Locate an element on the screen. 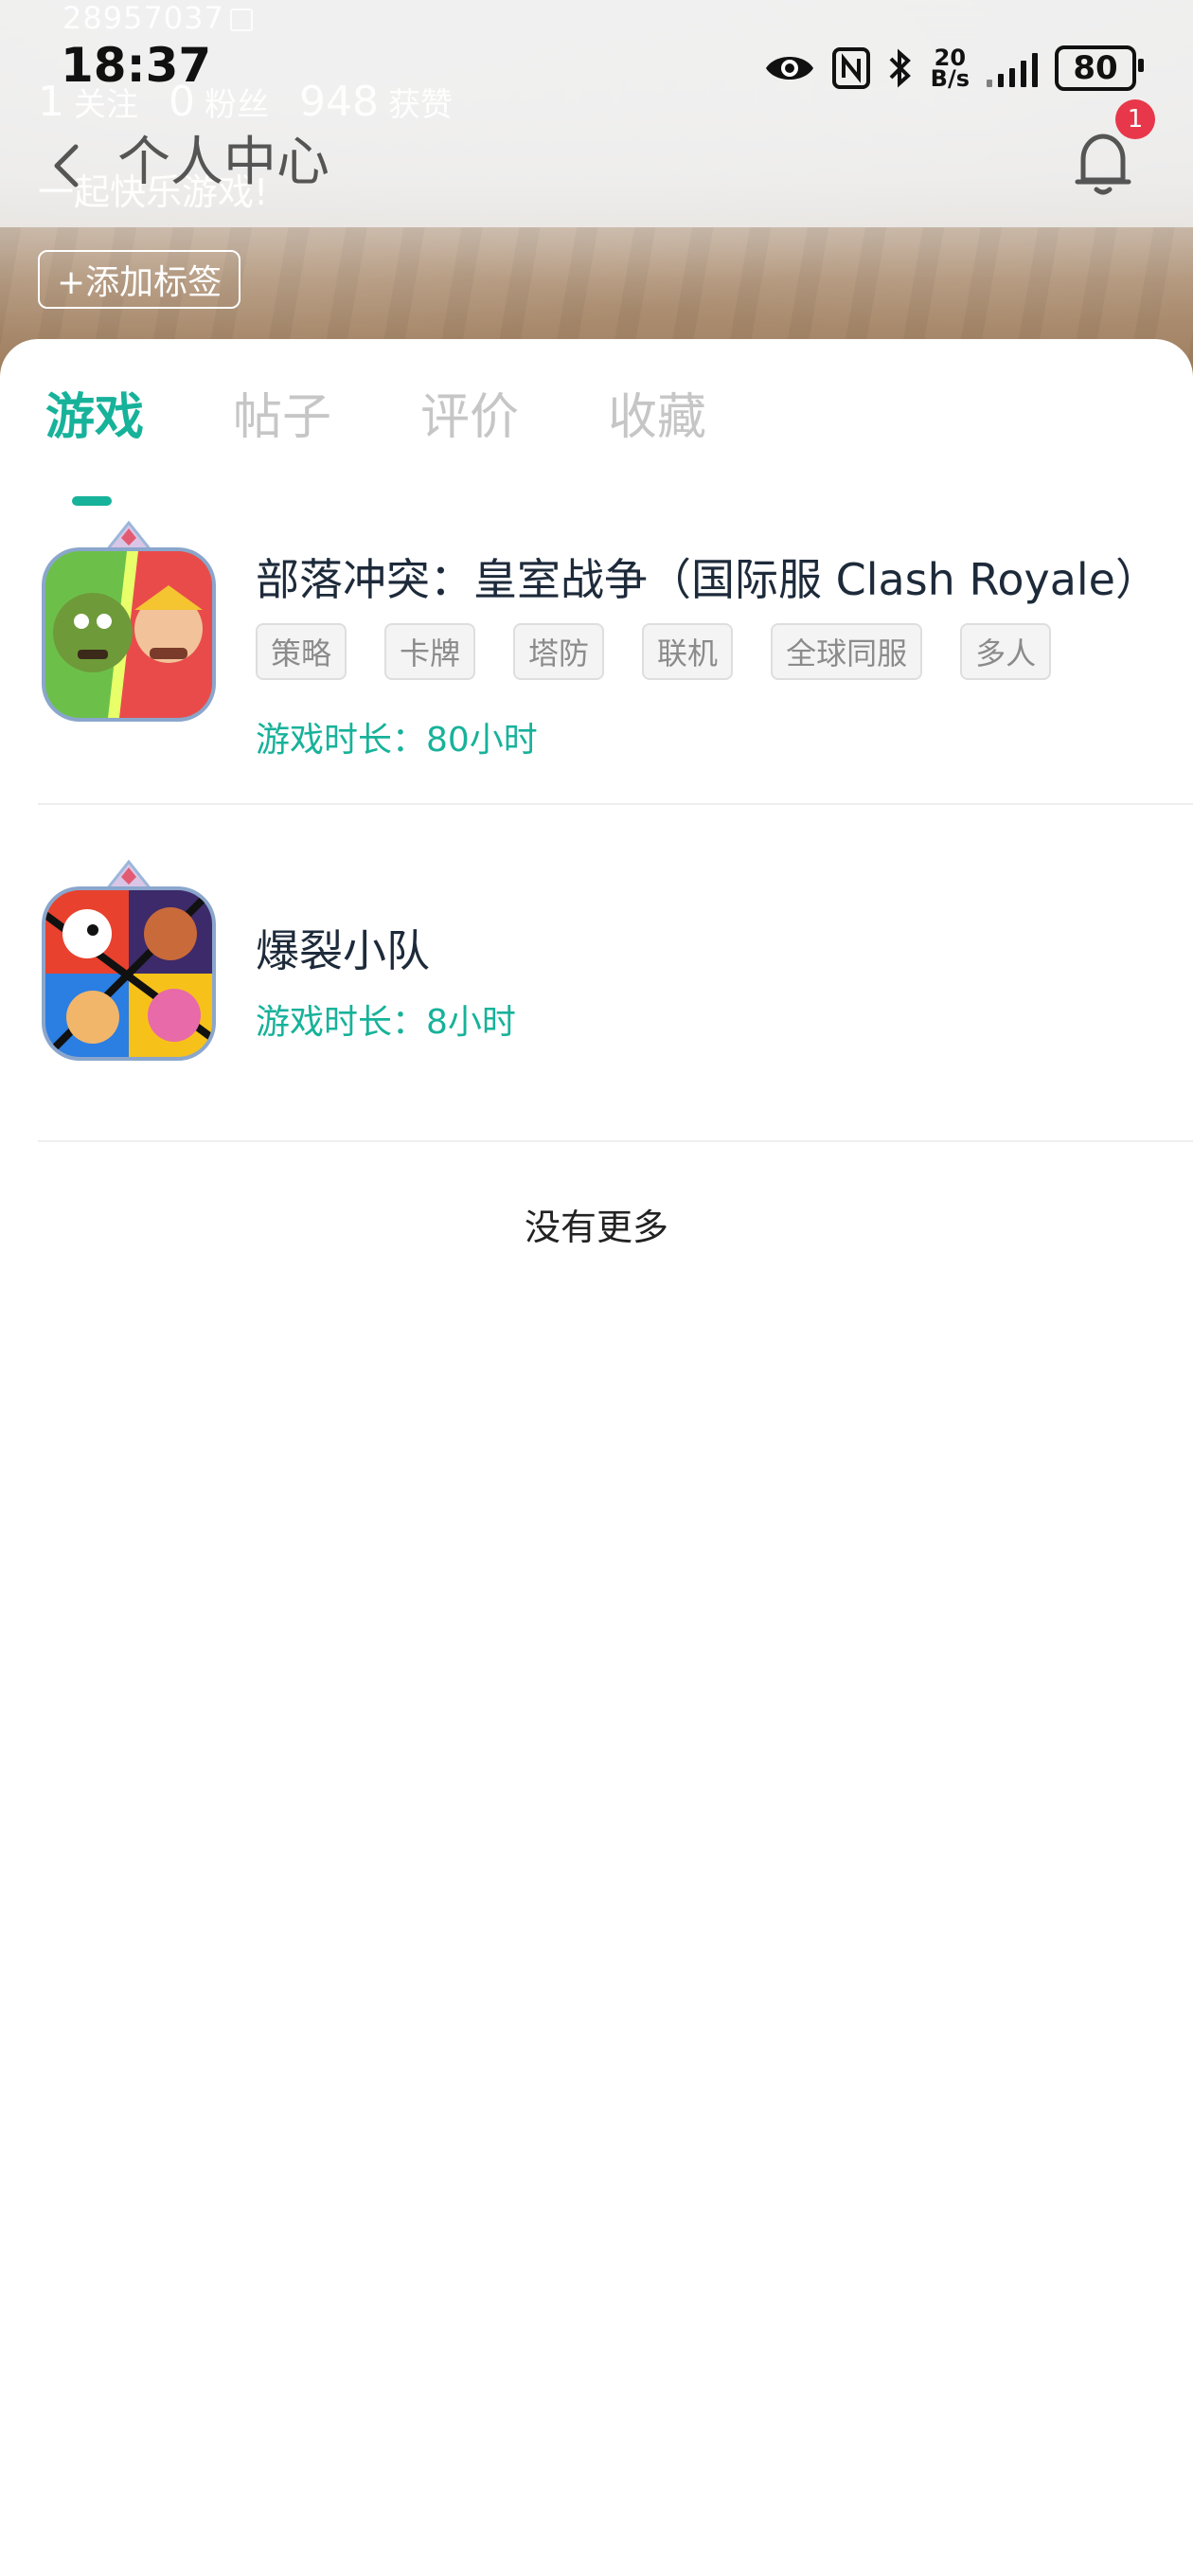 This screenshot has height=2576, width=1193. tab-active-indicator is located at coordinates (92, 501).